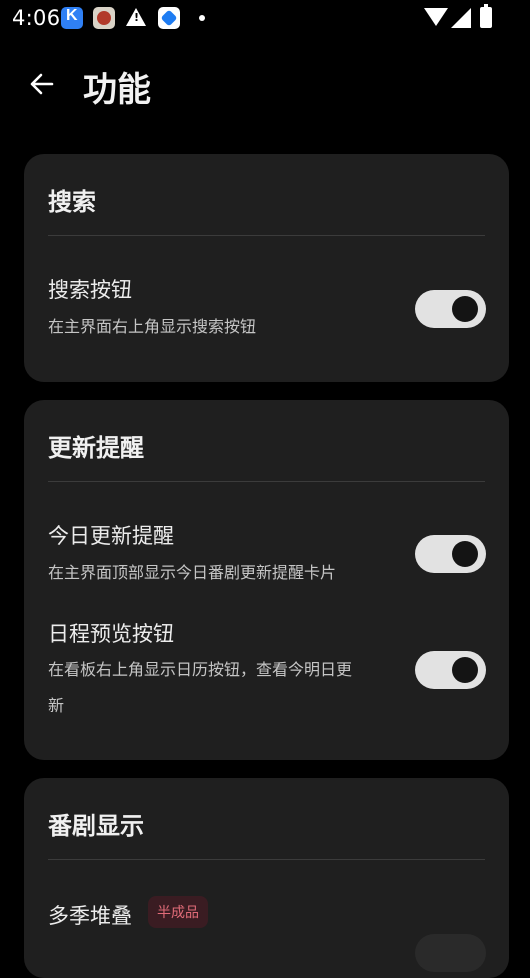 The width and height of the screenshot is (530, 978). Describe the element at coordinates (111, 536) in the screenshot. I see `setting-title: 今日更新提醒` at that location.